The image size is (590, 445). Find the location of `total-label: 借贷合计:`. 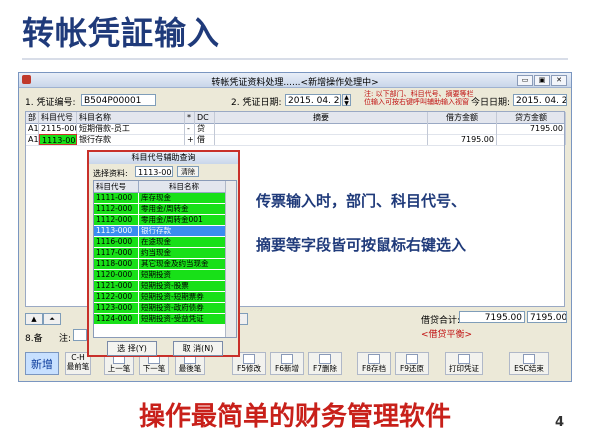

total-label: 借贷合计: is located at coordinates (441, 321).